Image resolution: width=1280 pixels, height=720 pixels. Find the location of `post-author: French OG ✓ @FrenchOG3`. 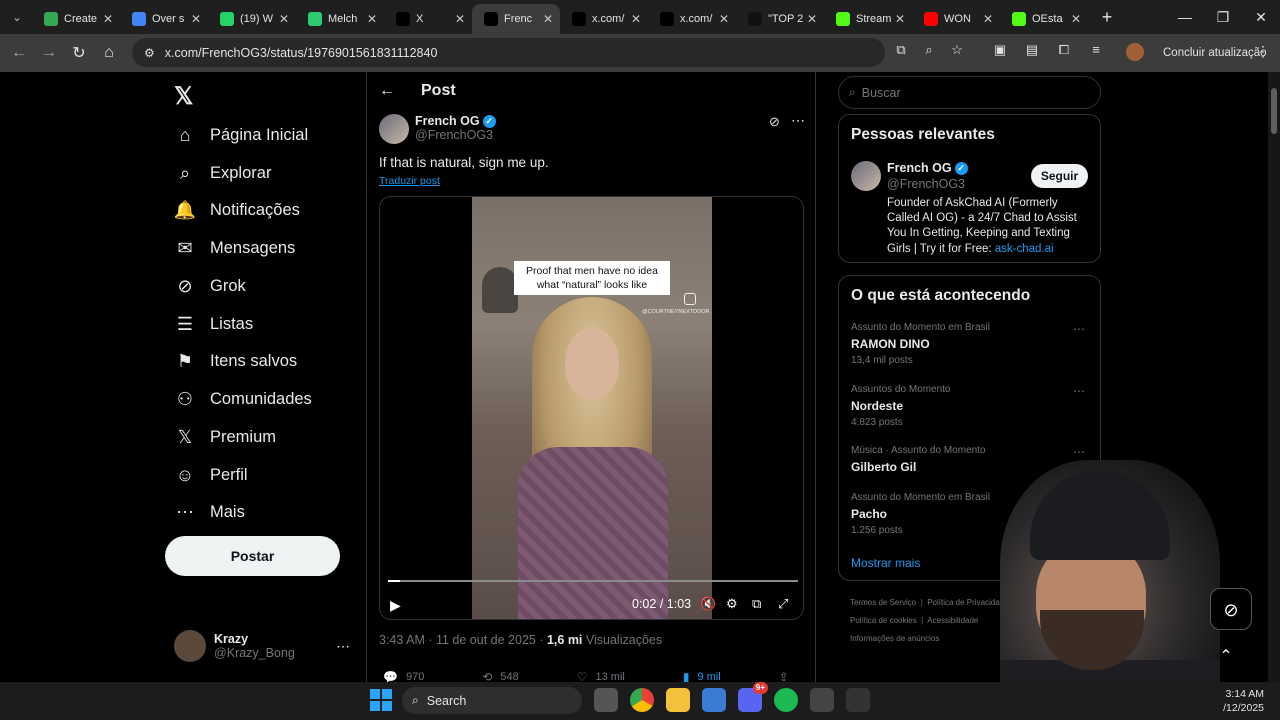

post-author: French OG ✓ @FrenchOG3 is located at coordinates (437, 129).